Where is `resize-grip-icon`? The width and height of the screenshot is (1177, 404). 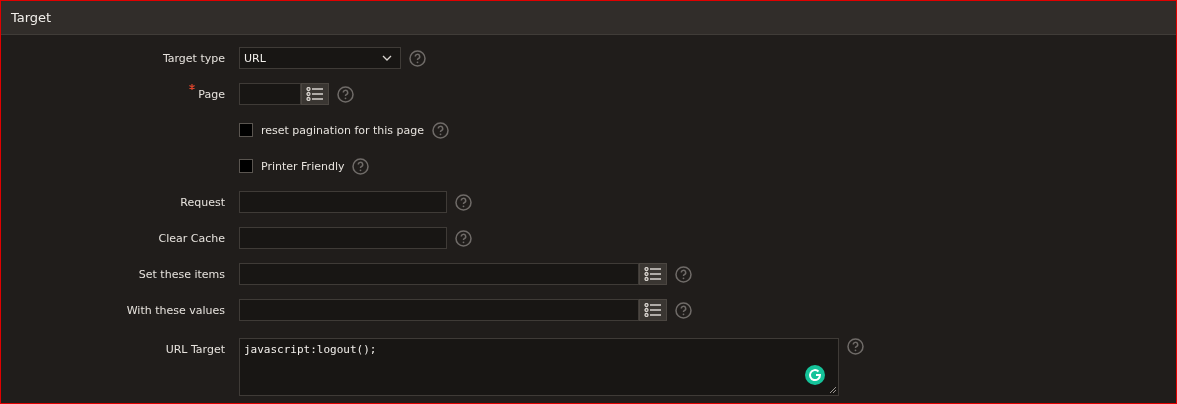
resize-grip-icon is located at coordinates (833, 390).